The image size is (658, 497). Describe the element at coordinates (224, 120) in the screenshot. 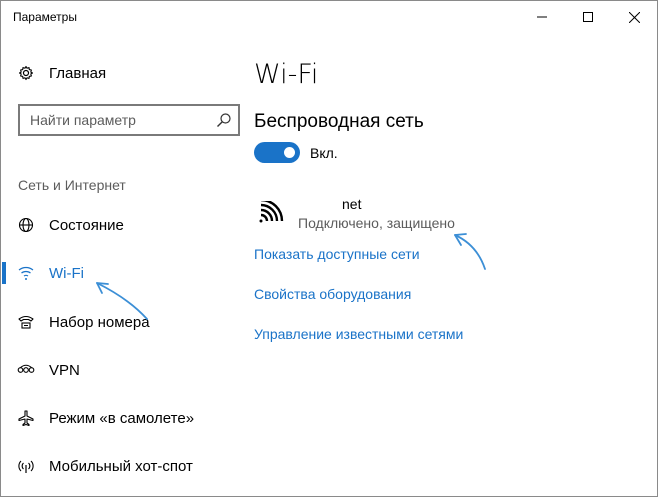

I see `search-icon` at that location.